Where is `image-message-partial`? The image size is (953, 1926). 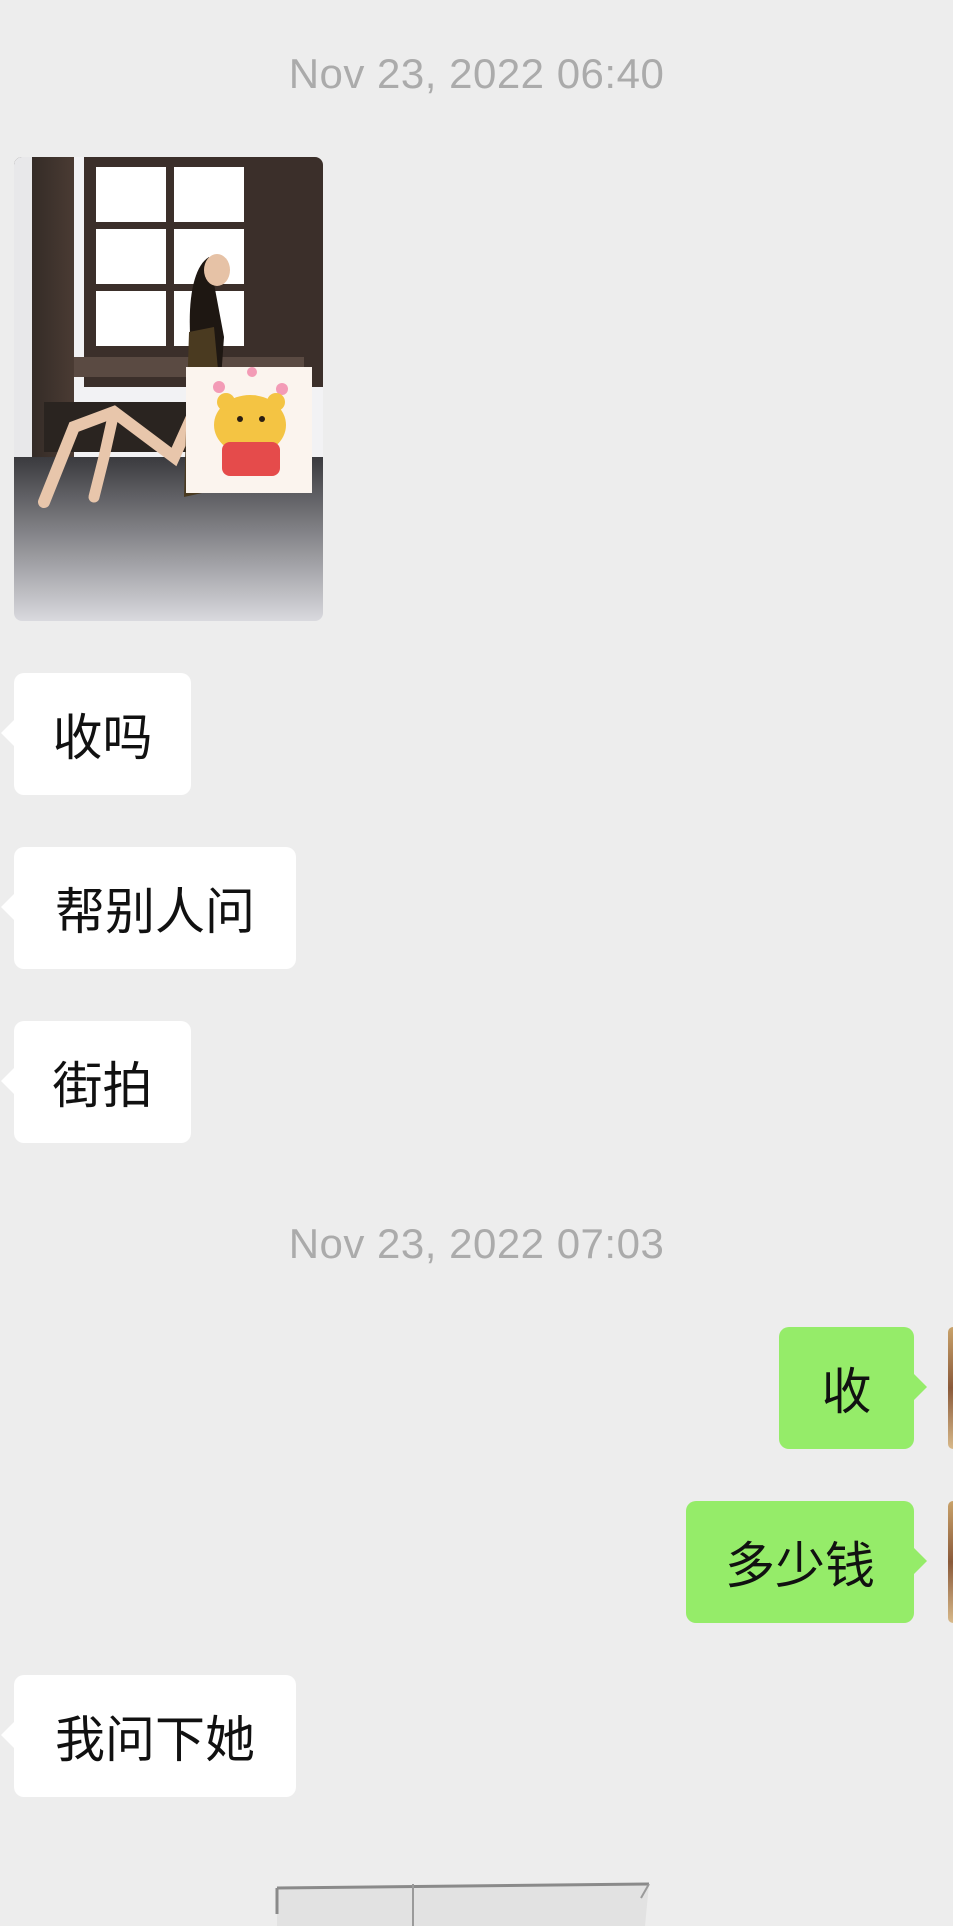 image-message-partial is located at coordinates (464, 1902).